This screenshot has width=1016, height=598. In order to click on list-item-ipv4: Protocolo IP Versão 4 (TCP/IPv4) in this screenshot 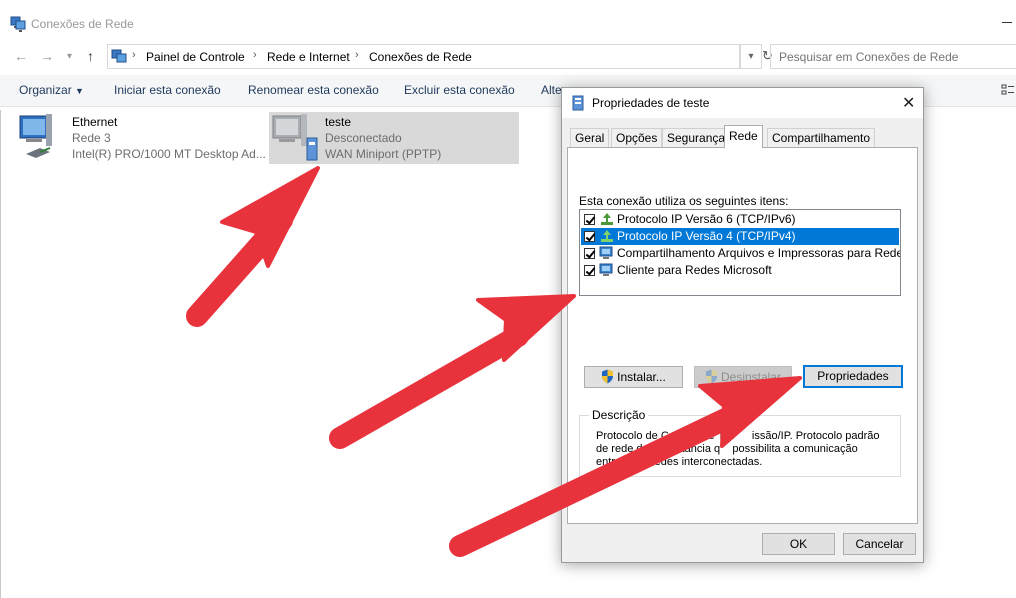, I will do `click(740, 236)`.